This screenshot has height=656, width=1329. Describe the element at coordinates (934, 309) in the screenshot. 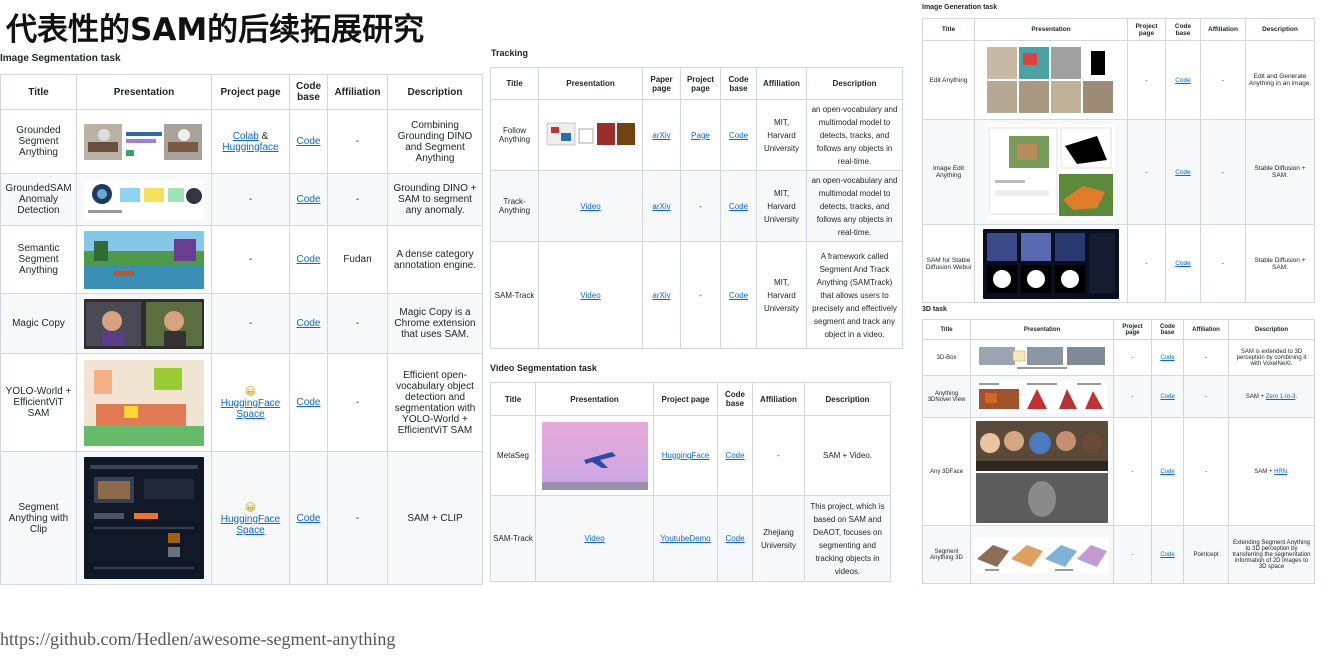

I see `3d-task-label: 3D task` at that location.